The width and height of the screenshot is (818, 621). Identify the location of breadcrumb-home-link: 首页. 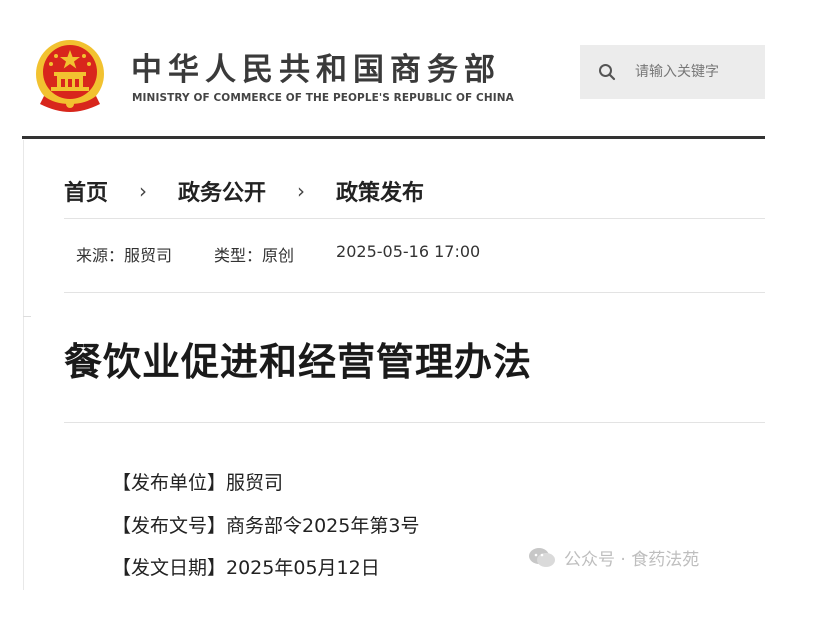
(86, 191).